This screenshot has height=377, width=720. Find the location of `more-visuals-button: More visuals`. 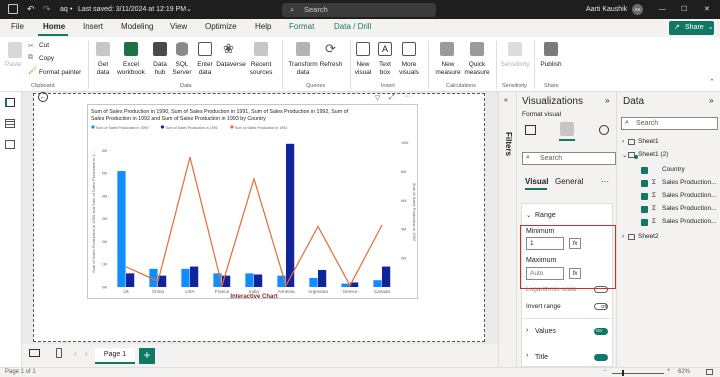

more-visuals-button: More visuals is located at coordinates (409, 68).